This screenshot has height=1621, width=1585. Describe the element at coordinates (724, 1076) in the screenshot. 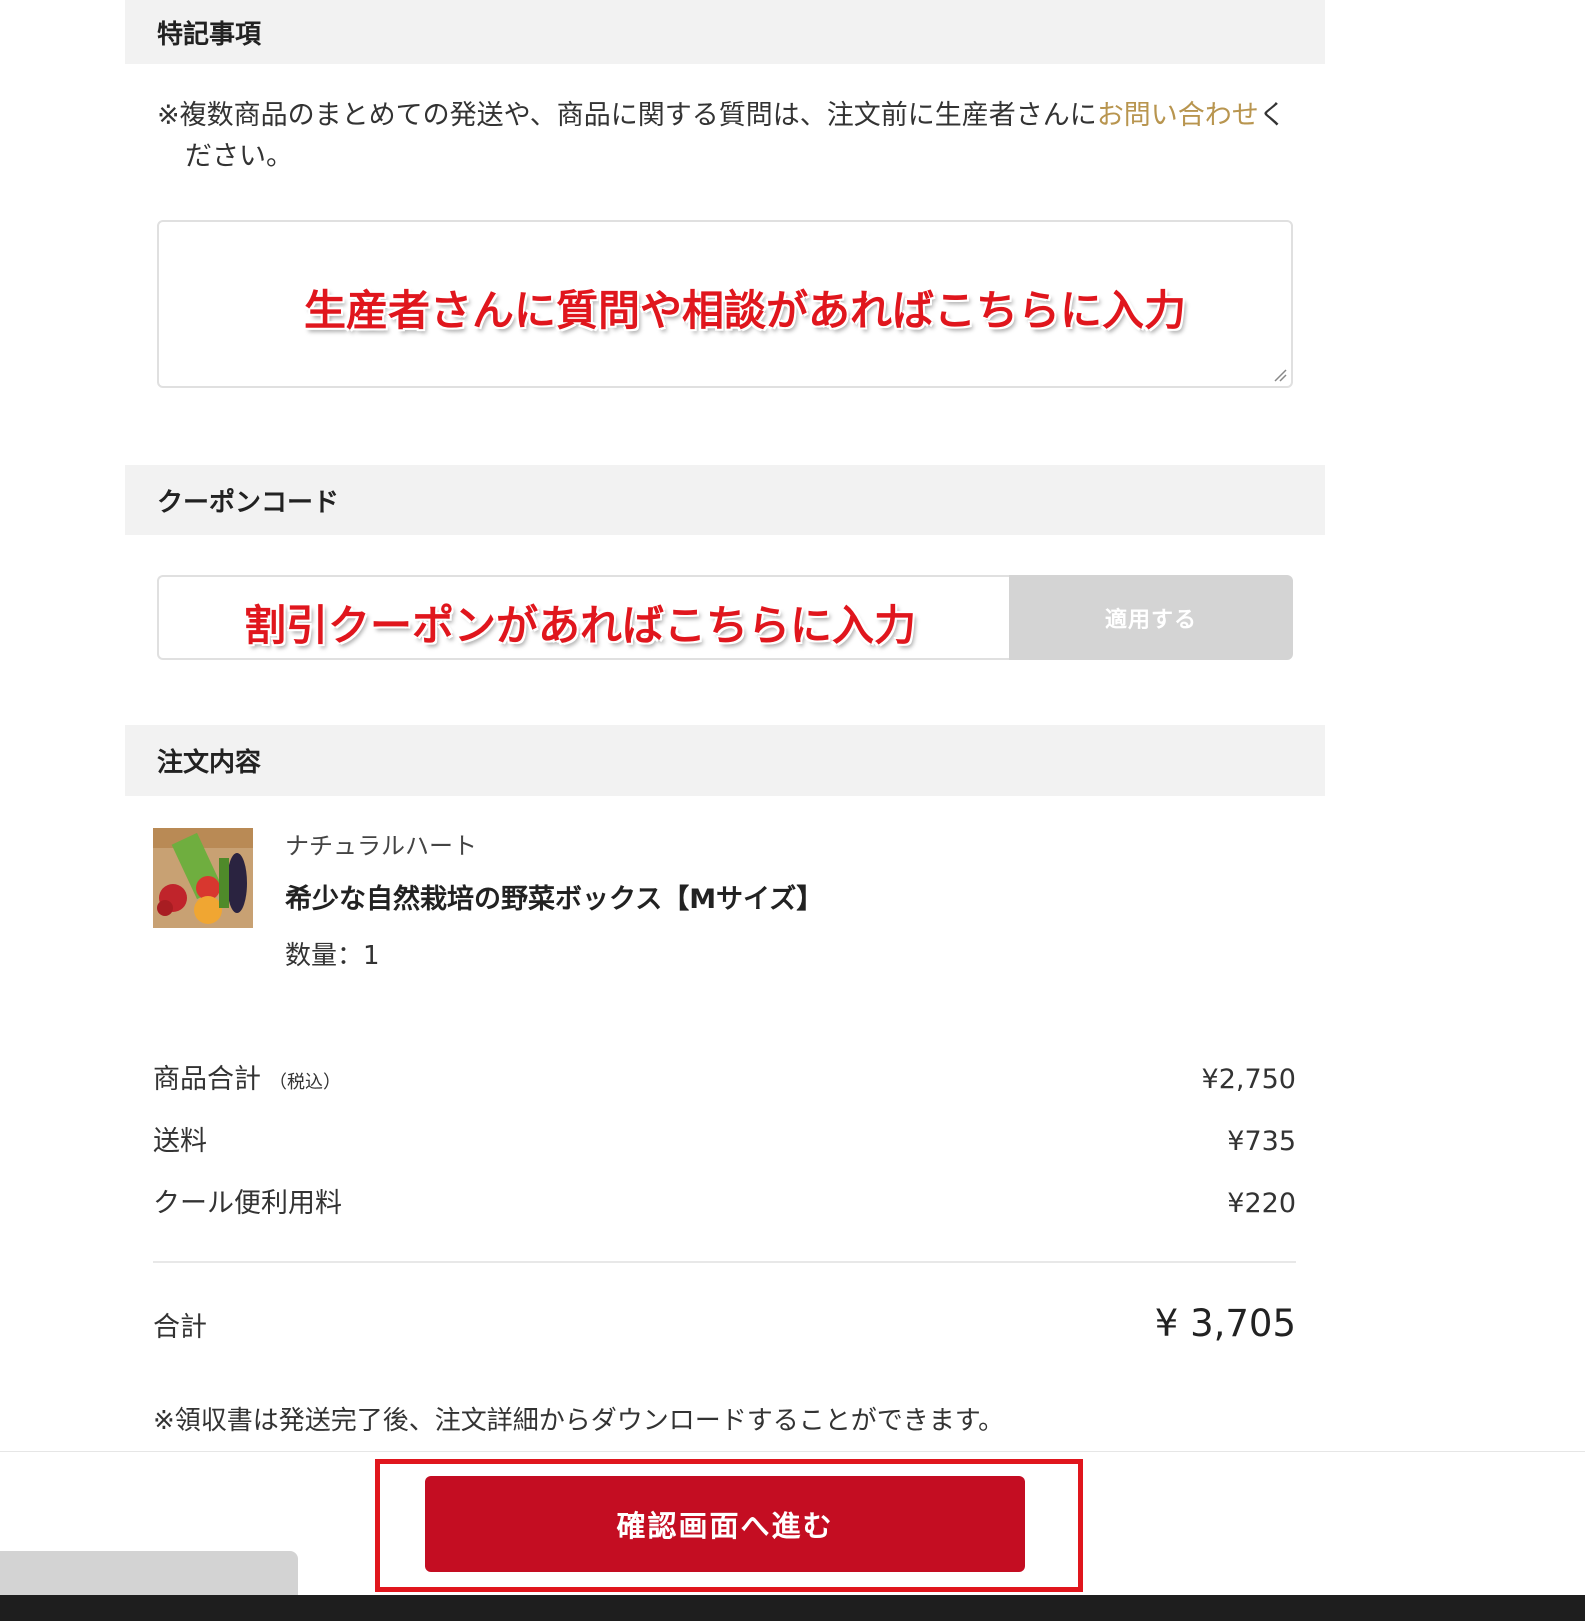

I see `subtotal-row: 商品合計 （税込） ¥2,750` at that location.